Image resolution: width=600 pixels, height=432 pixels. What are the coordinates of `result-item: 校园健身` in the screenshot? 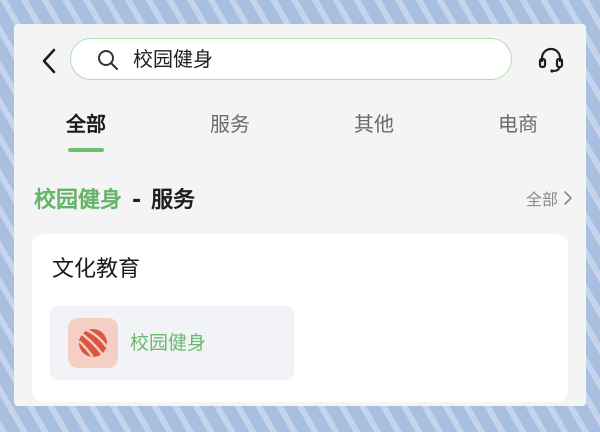 It's located at (172, 343).